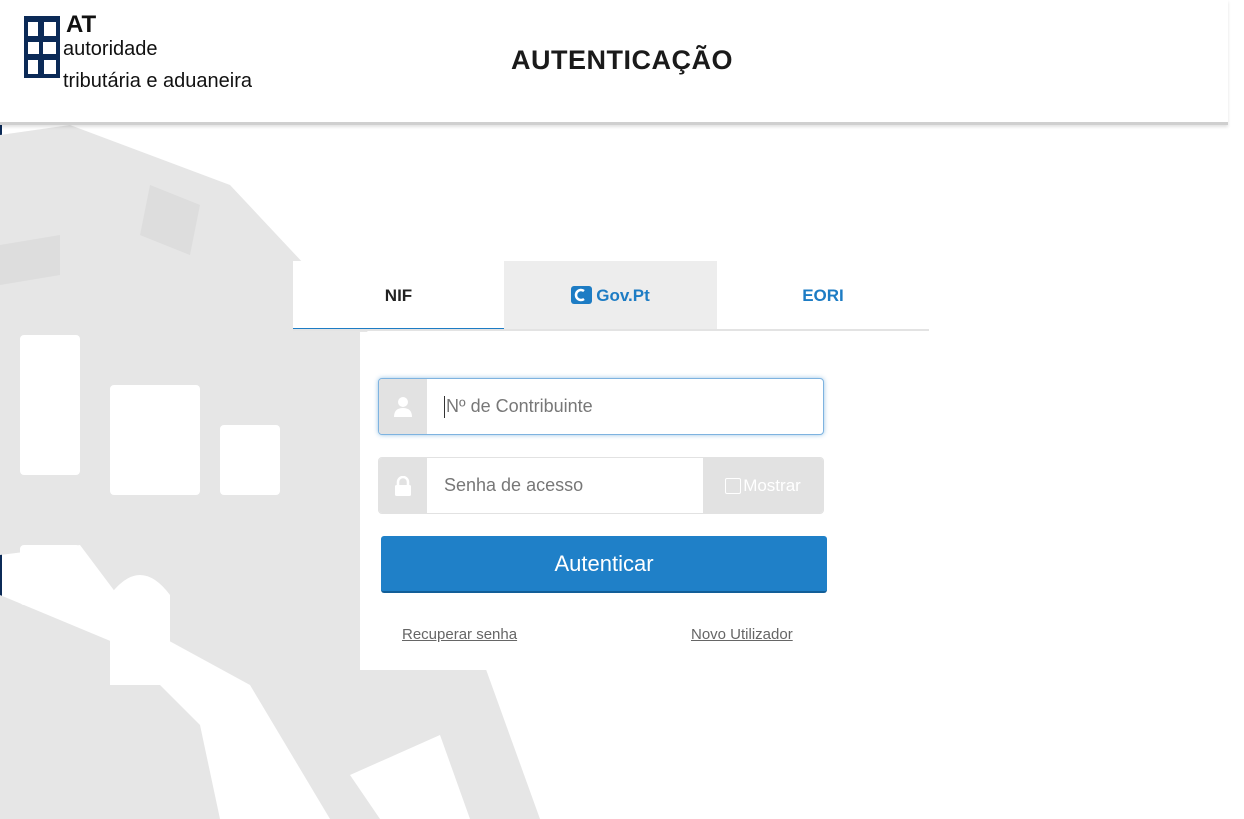  I want to click on show-password-label: Mostrar, so click(772, 485).